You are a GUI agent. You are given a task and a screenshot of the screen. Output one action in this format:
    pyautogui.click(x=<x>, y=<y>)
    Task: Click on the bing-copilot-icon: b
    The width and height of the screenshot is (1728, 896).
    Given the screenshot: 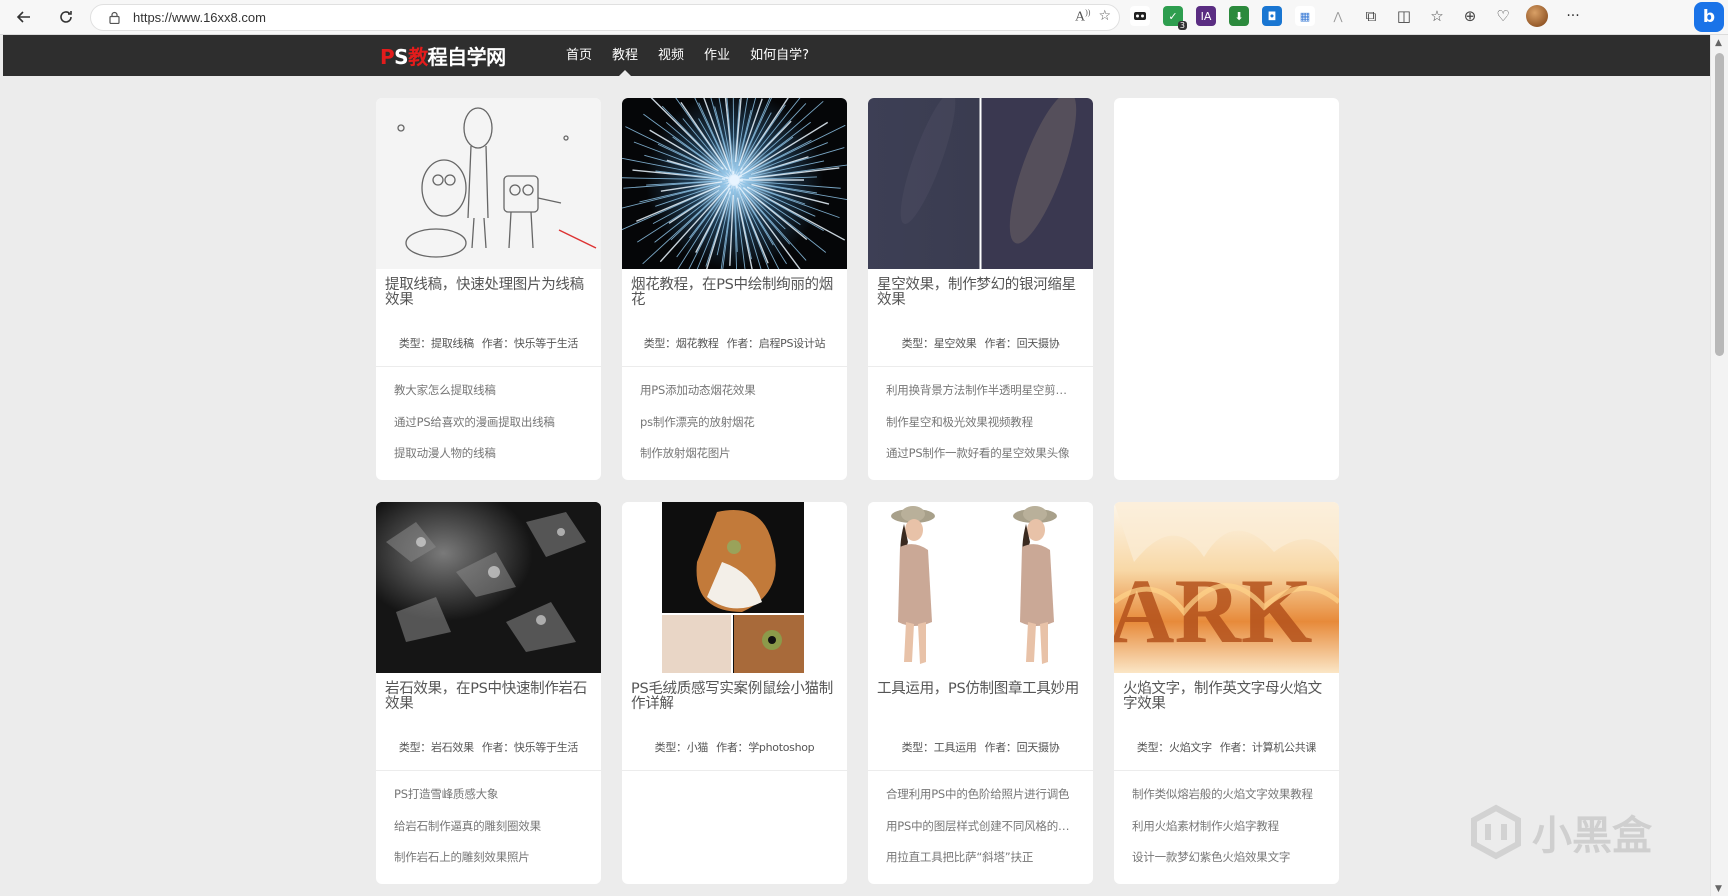 What is the action you would take?
    pyautogui.click(x=1709, y=17)
    